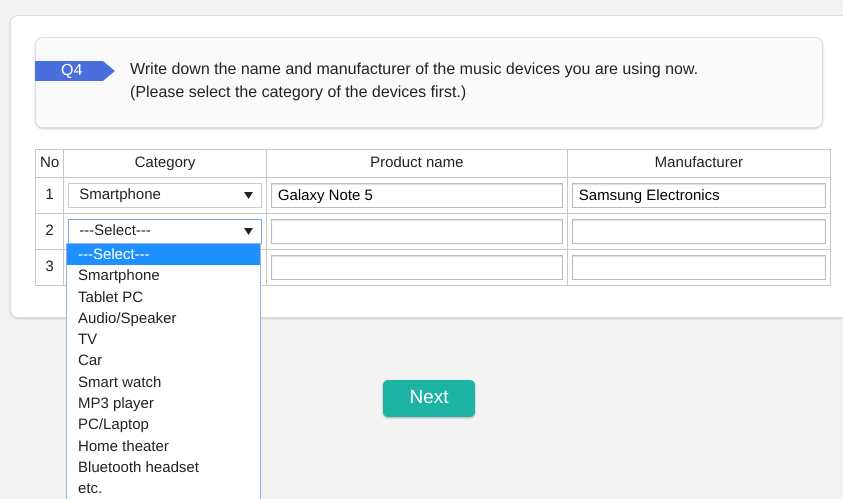 The image size is (843, 499). Describe the element at coordinates (163, 383) in the screenshot. I see `dropdown-option: Smart watch` at that location.